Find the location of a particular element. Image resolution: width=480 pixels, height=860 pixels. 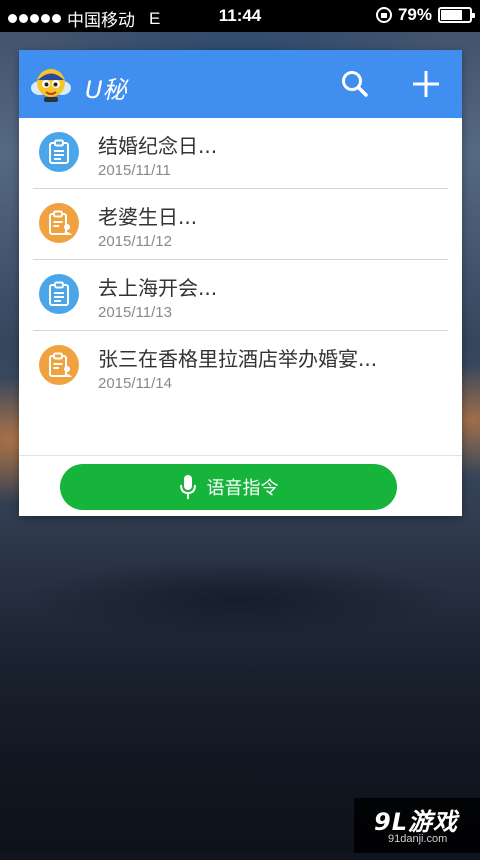

site-watermark: 9L游戏 91danji.com is located at coordinates (417, 825).